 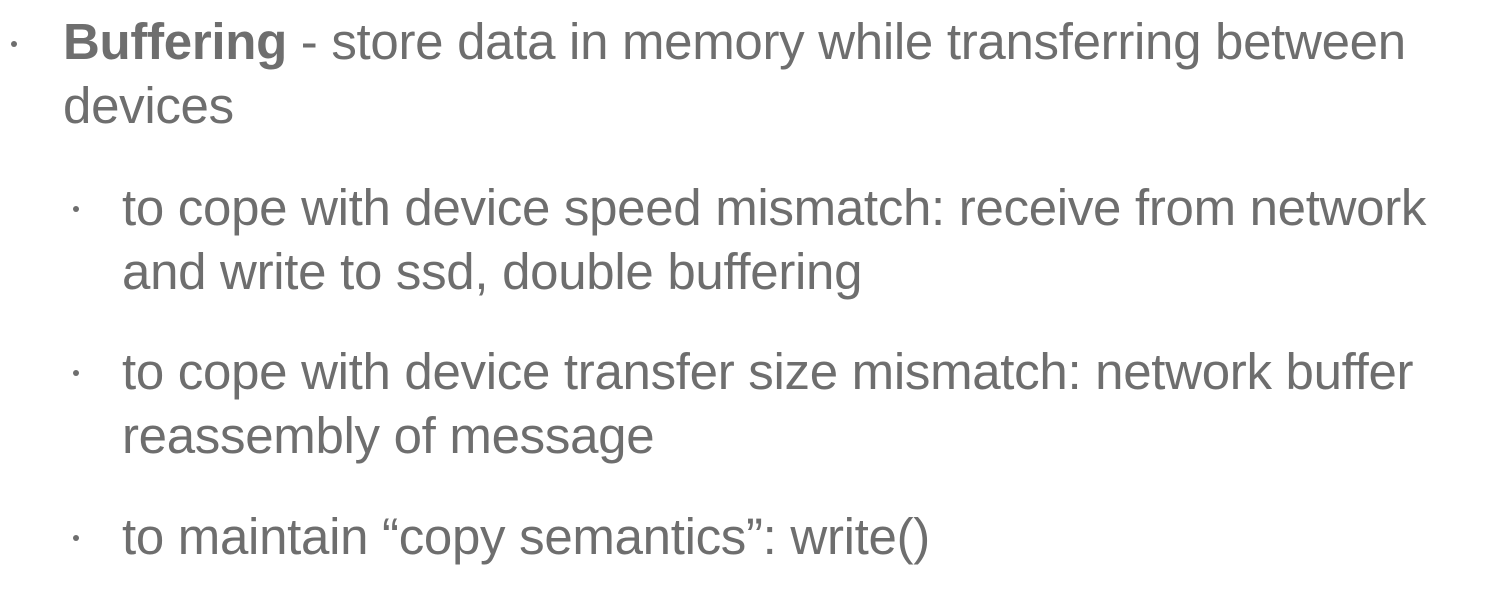 I want to click on sub-bullet: to maintain “copy semantics”: write(), so click(x=526, y=536).